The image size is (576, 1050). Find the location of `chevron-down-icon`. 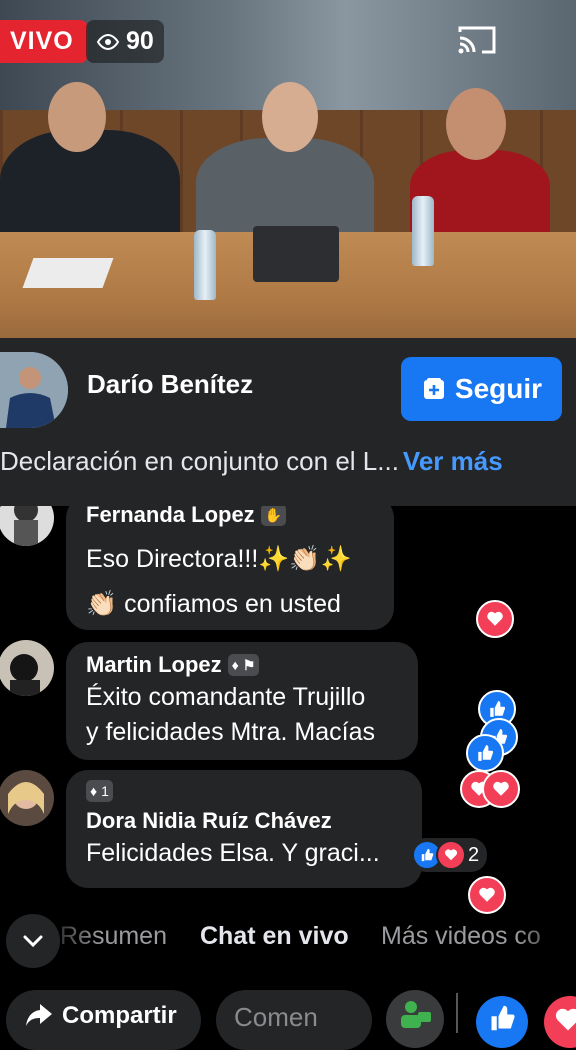

chevron-down-icon is located at coordinates (33, 941).